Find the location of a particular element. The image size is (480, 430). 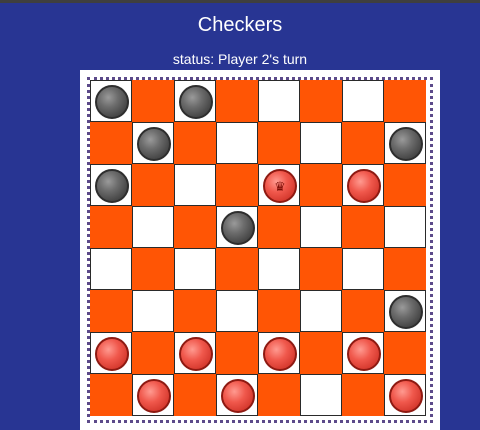

game-status: status: Player 2's turn is located at coordinates (240, 59).